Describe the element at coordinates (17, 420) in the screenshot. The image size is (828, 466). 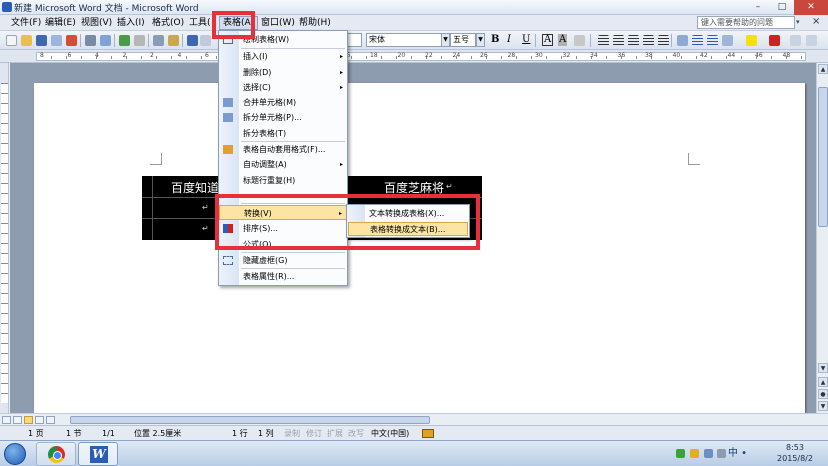
I see `web-layout-view-icon` at that location.